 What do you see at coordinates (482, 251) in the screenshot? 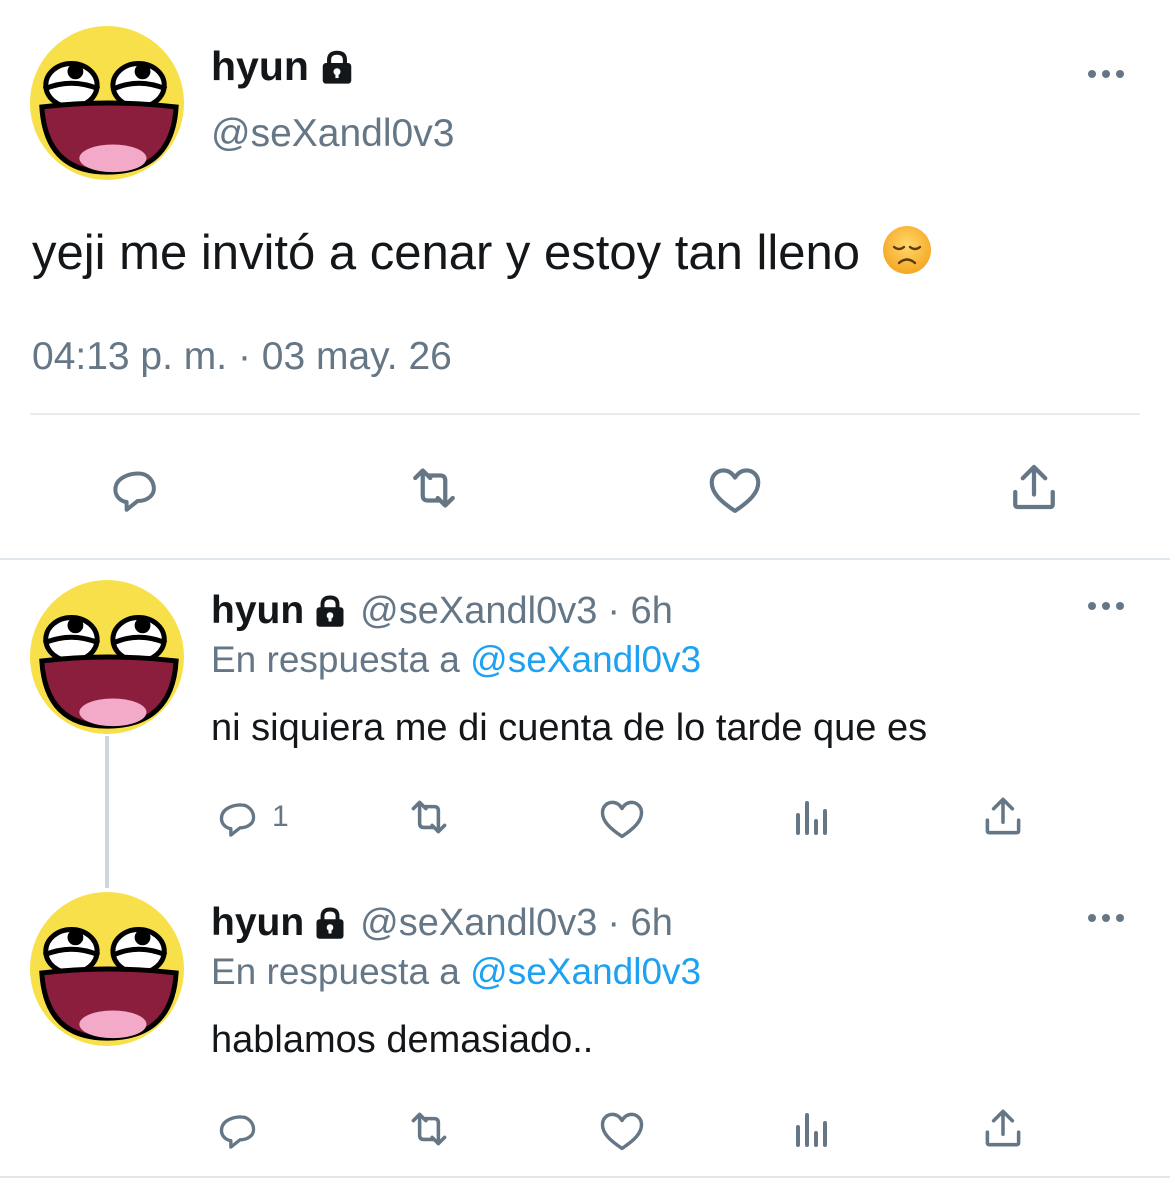
I see `tweet-text: yeji me invitó a cenar y estoy tan lleno` at bounding box center [482, 251].